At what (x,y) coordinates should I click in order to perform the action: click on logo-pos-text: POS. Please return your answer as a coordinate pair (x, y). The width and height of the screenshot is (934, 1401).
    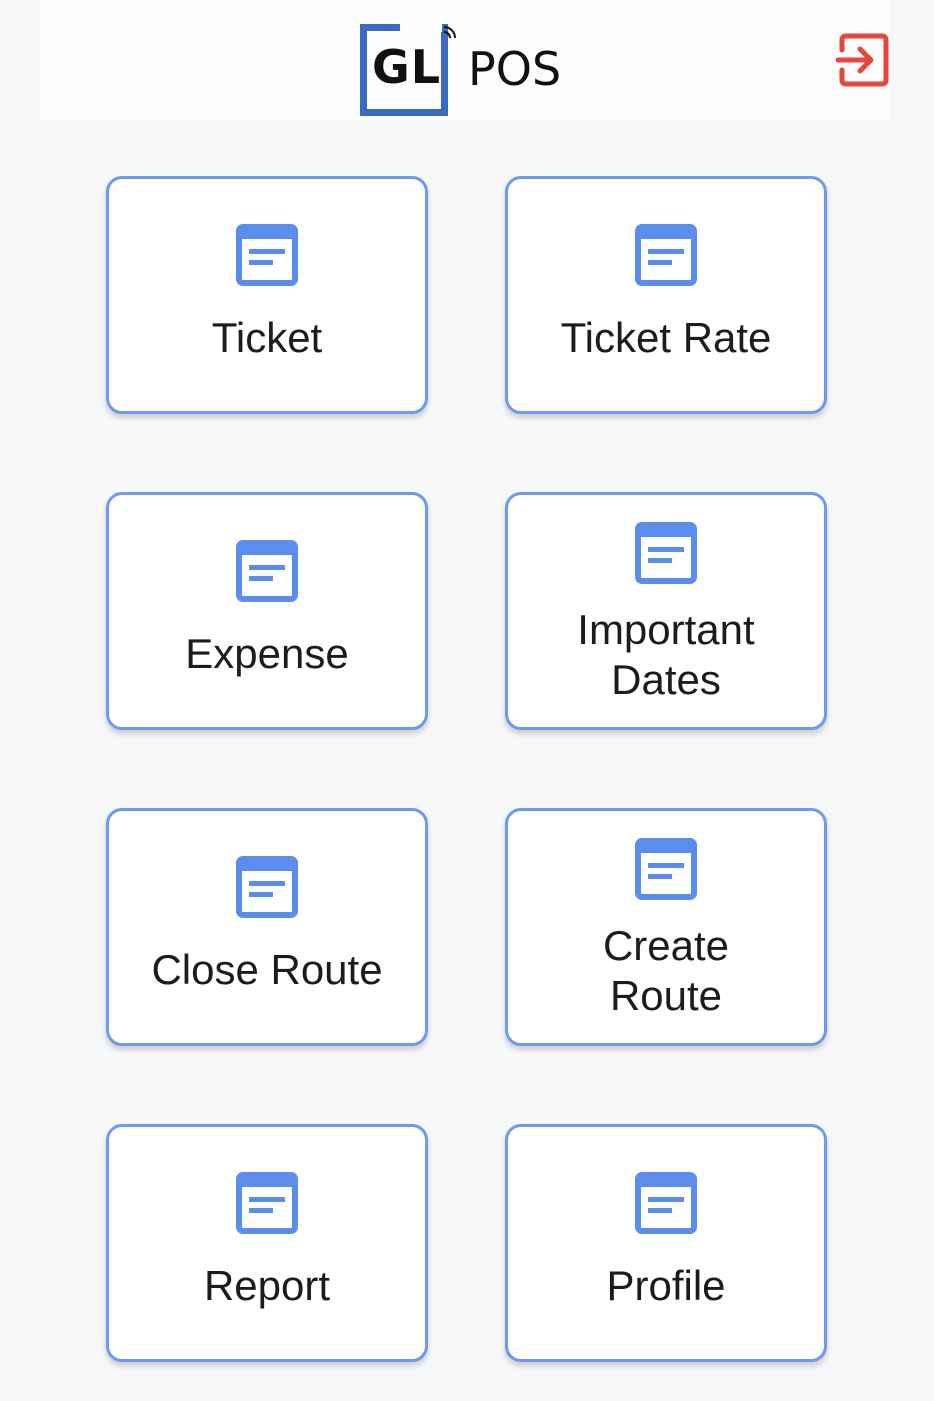
    Looking at the image, I should click on (515, 69).